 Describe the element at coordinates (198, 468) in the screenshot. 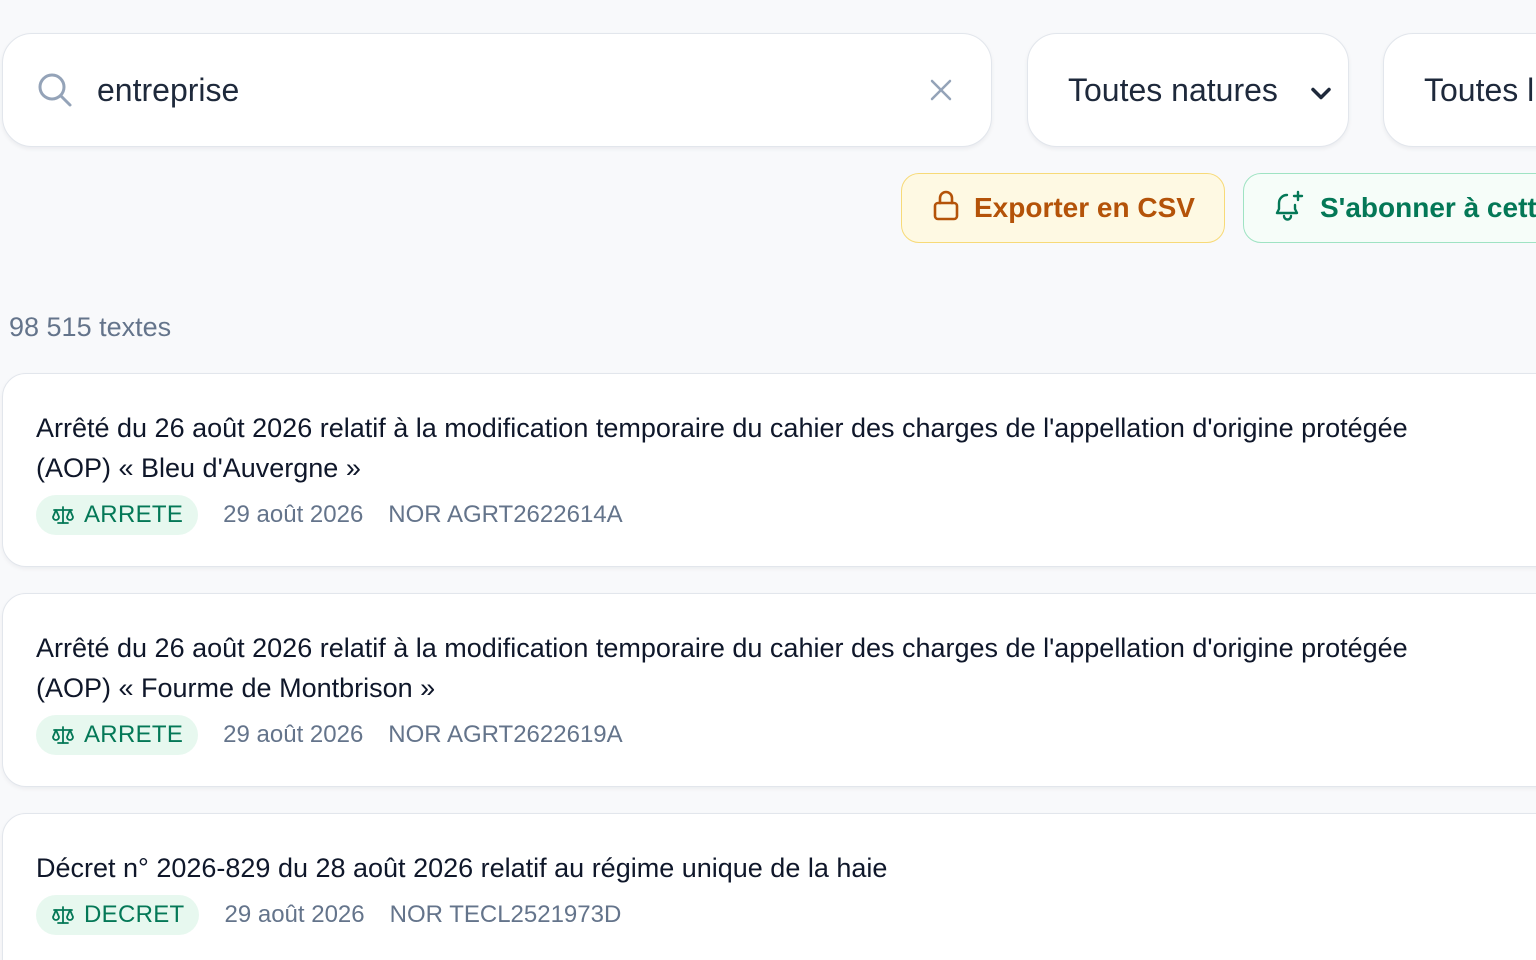

I see `result-title-line: (AOP) « Bleu d'Auvergne »` at that location.